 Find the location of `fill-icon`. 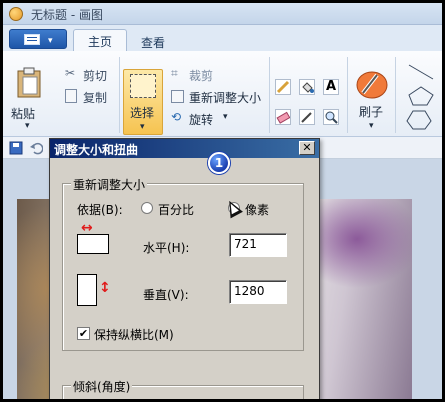

fill-icon is located at coordinates (308, 87).